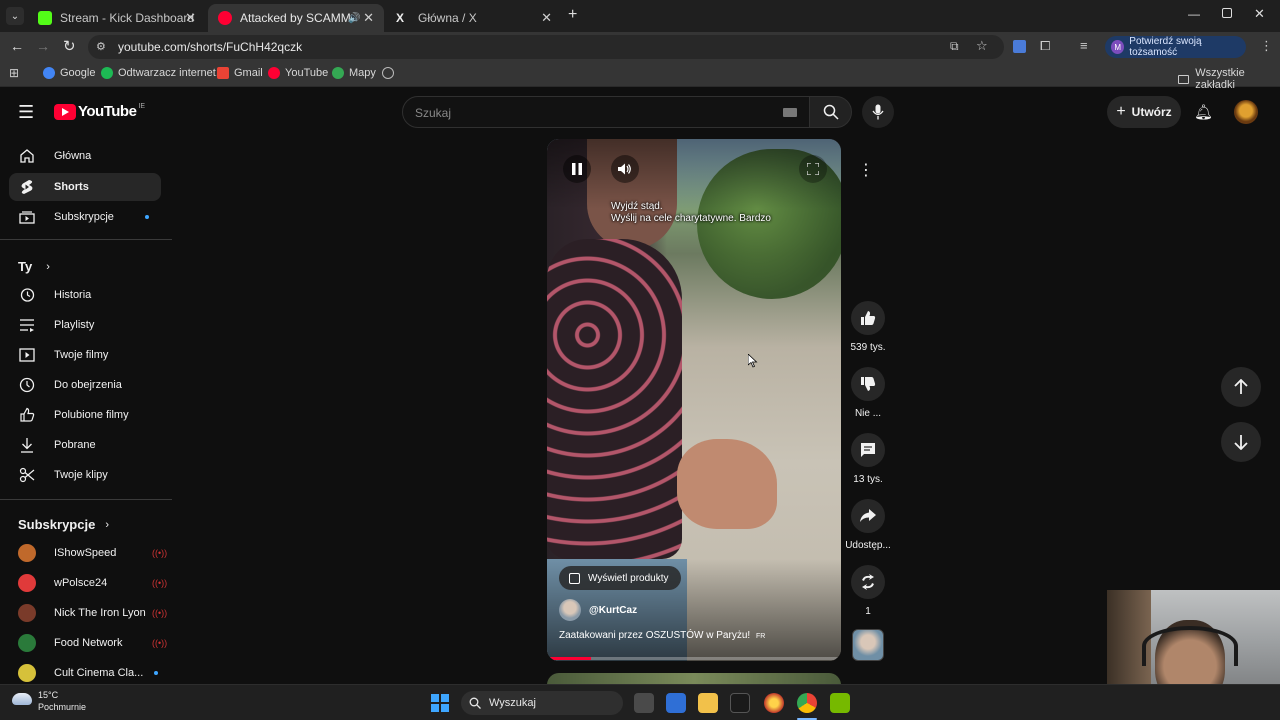  Describe the element at coordinates (1118, 47) in the screenshot. I see `profile-avatar: M` at that location.